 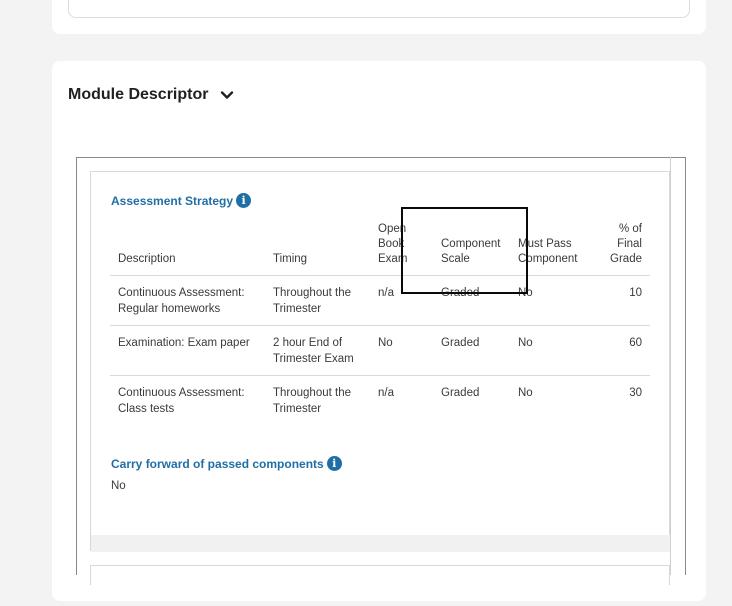 I want to click on carry-forward-value: No, so click(x=118, y=486).